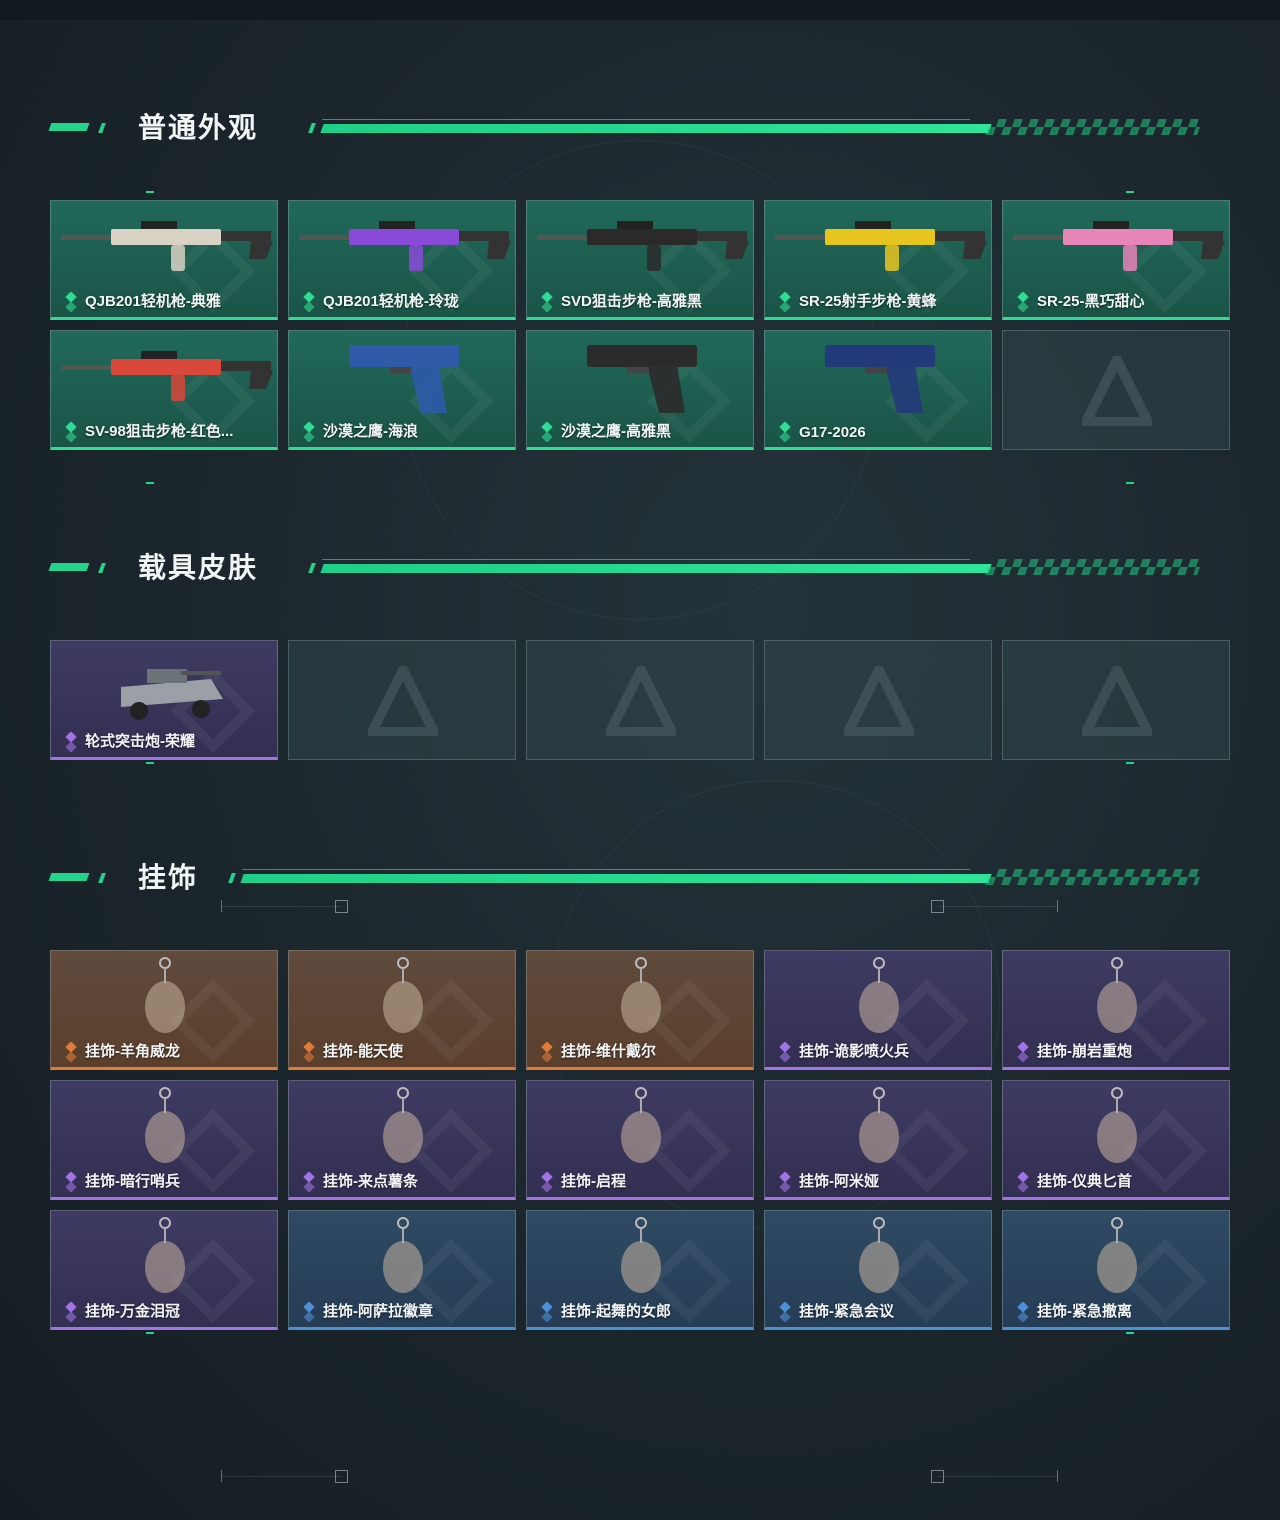  I want to click on item-card: 挂饰-阿米娅, so click(878, 1140).